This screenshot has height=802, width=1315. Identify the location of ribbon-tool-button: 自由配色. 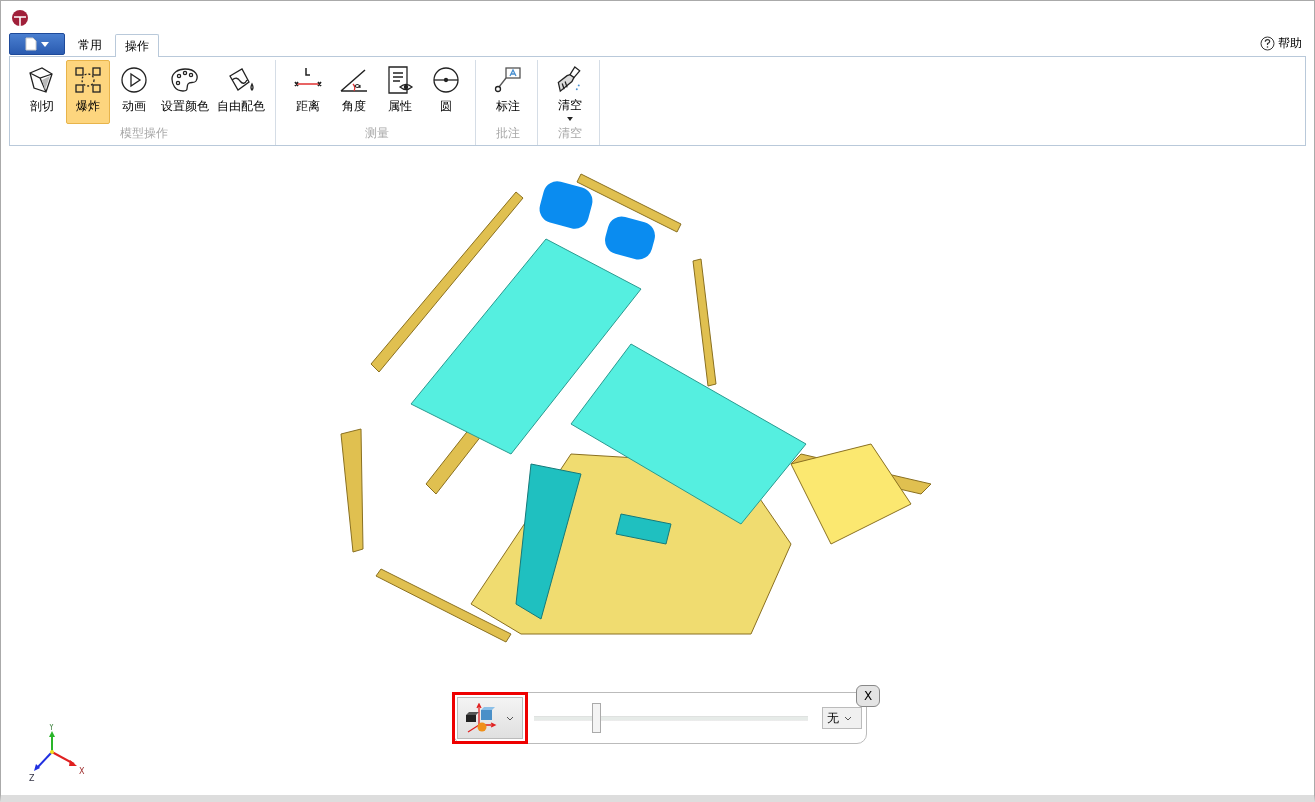
(241, 92).